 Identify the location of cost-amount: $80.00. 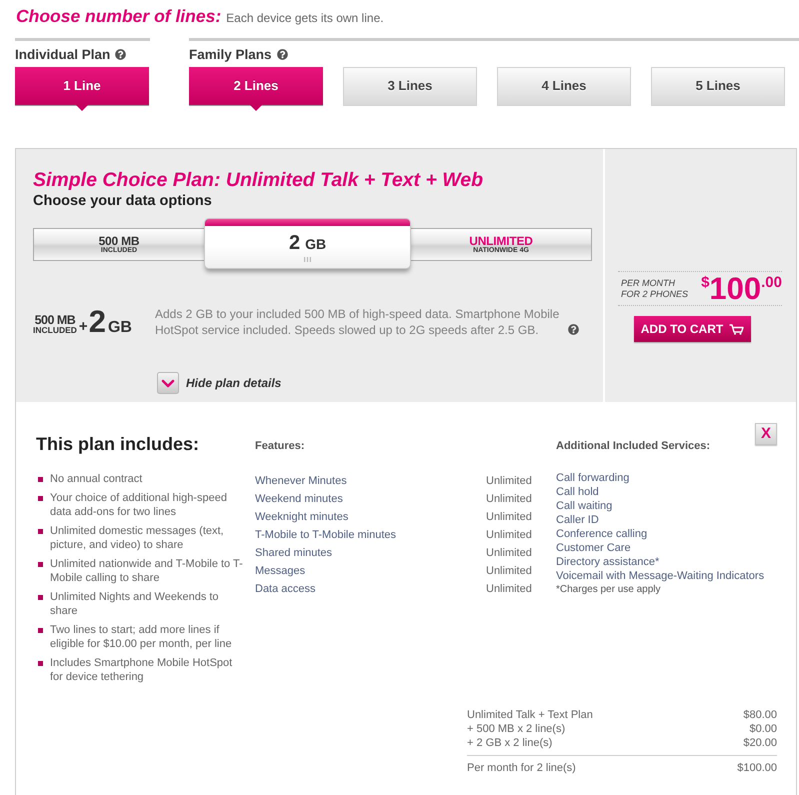
(760, 715).